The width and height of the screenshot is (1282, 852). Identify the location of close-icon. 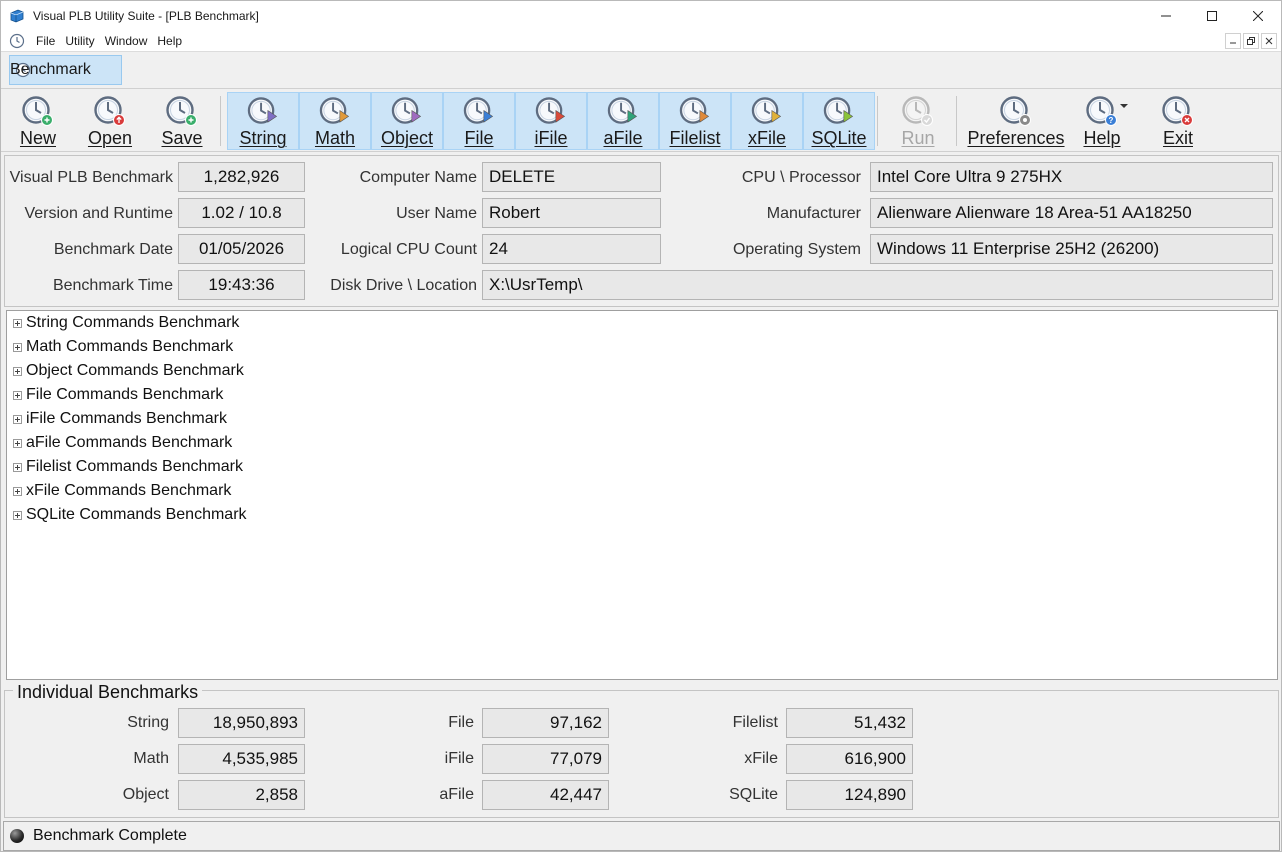
(1258, 16).